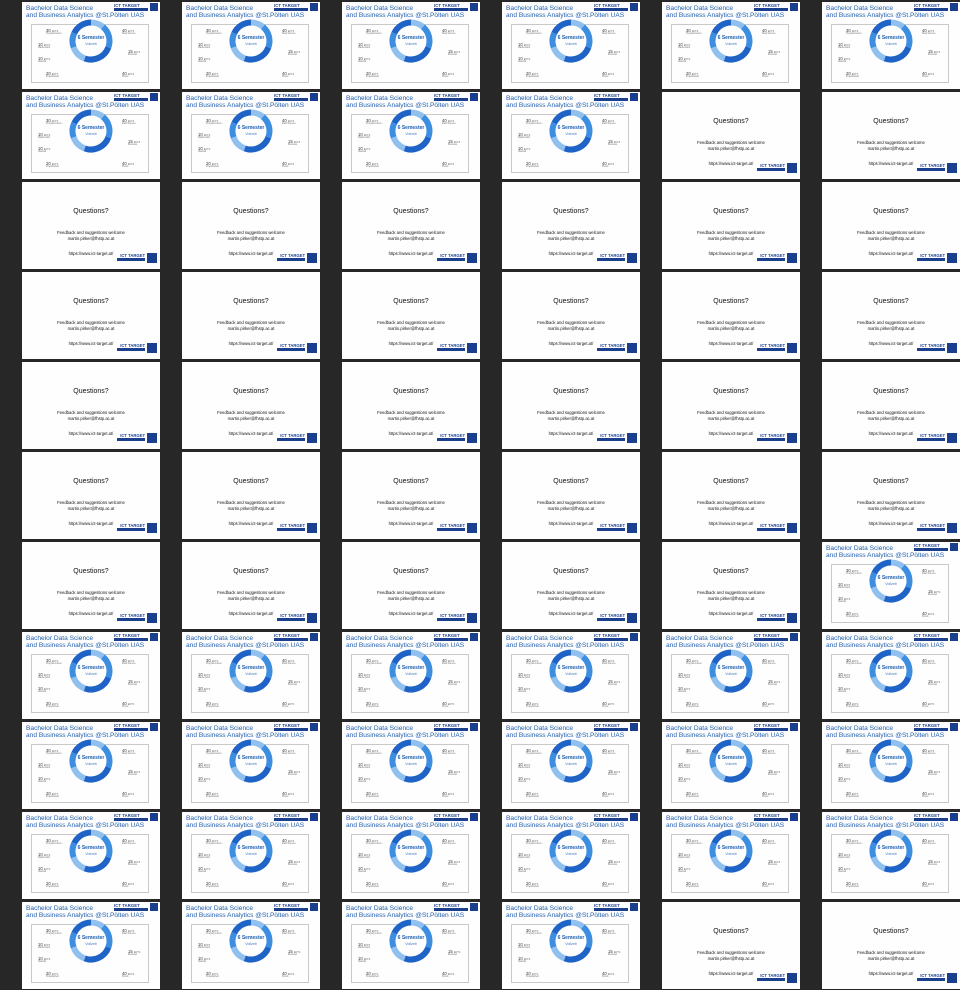  Describe the element at coordinates (931, 614) in the screenshot. I see `ects-unit: ECTS` at that location.